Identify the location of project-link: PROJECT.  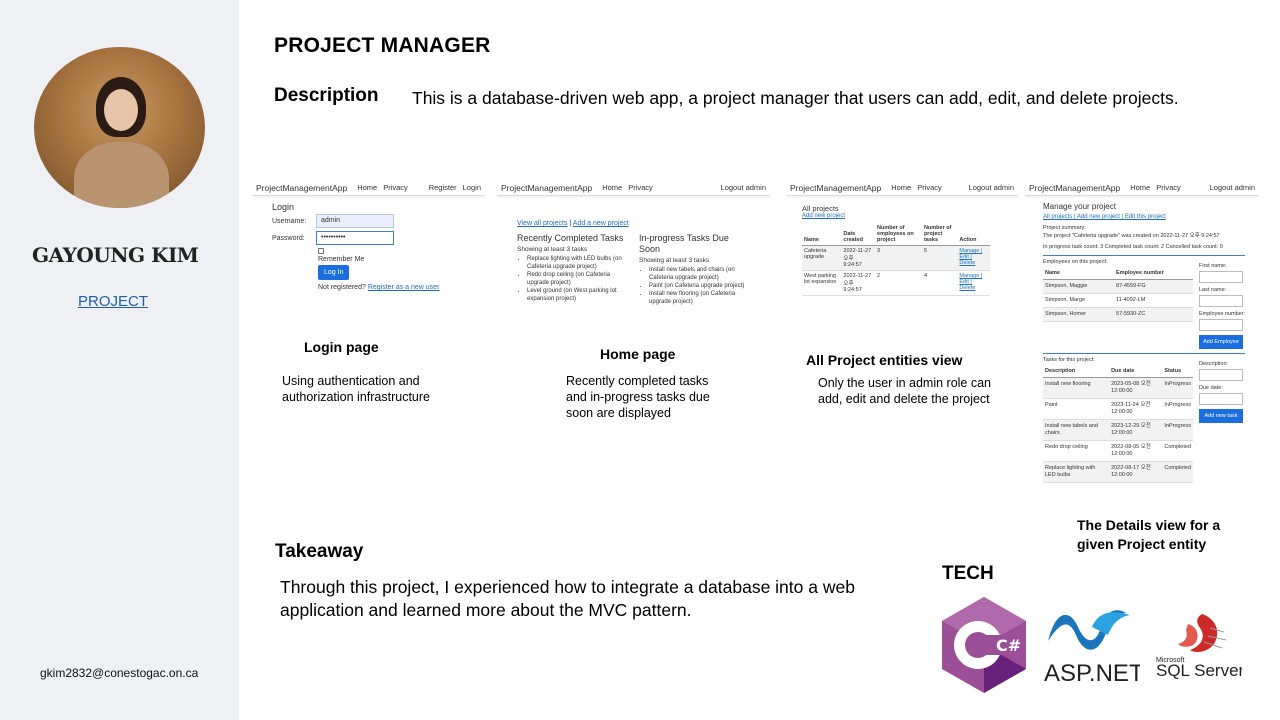
(113, 301).